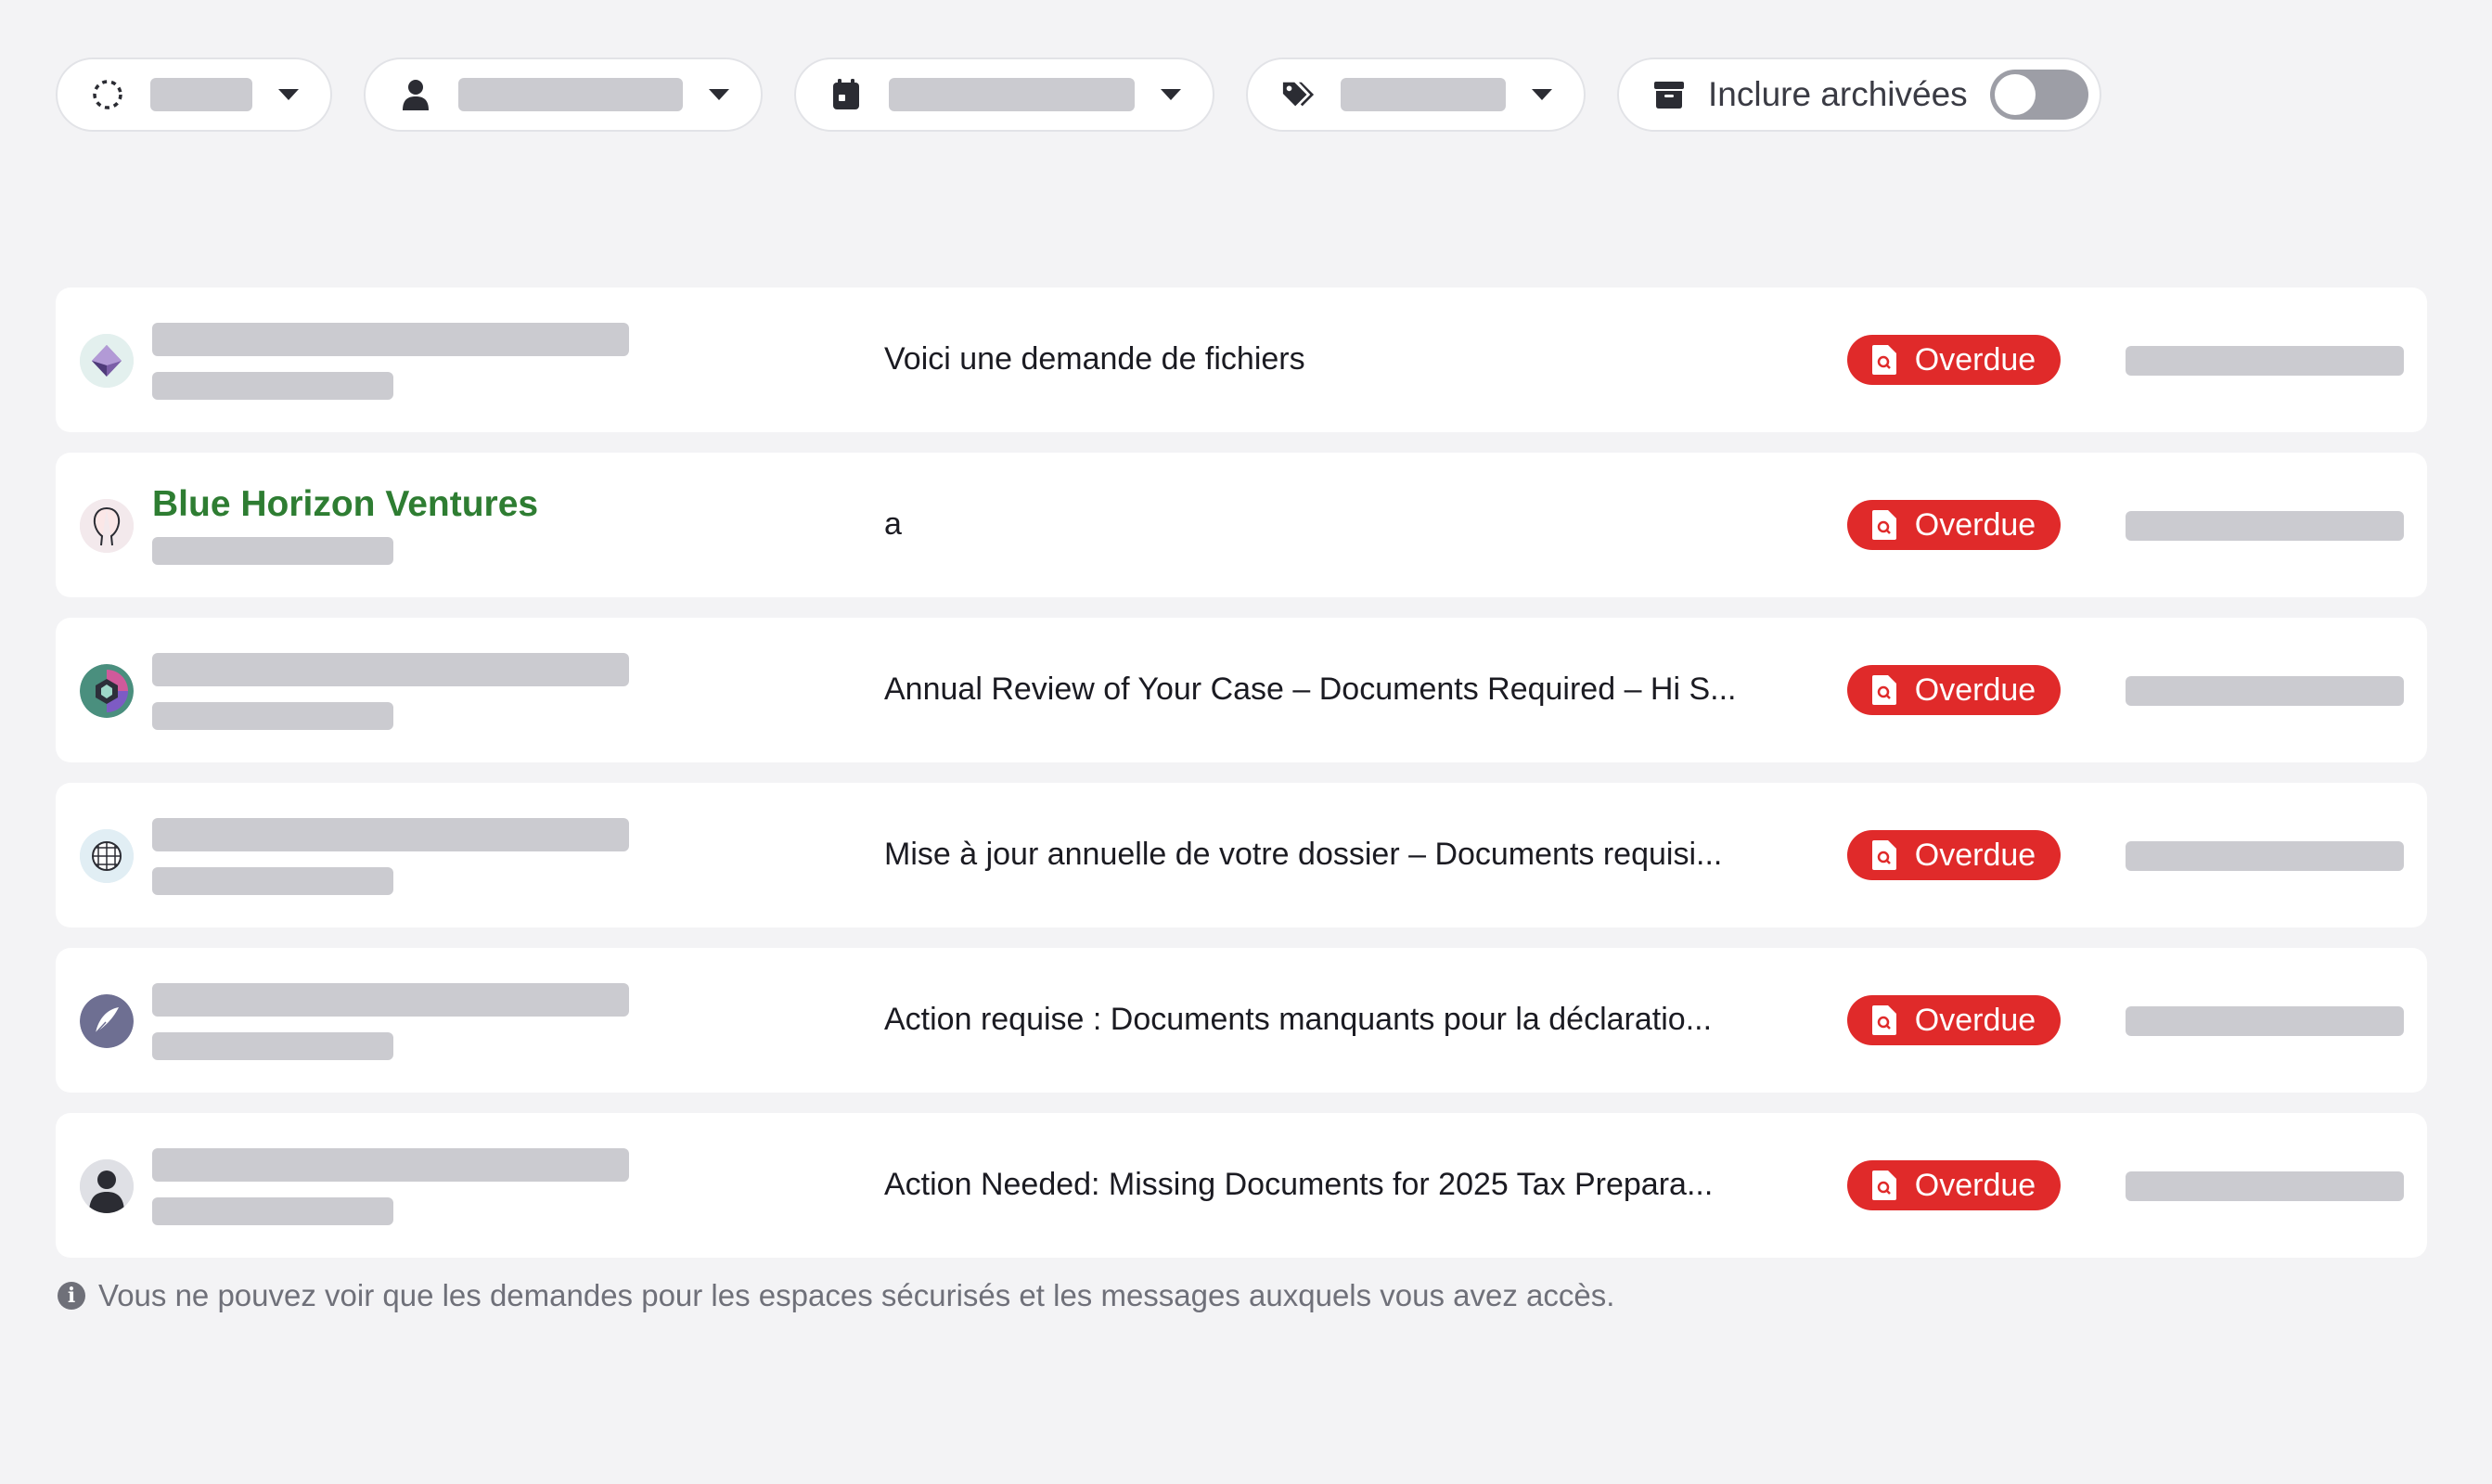  What do you see at coordinates (1669, 94) in the screenshot?
I see `archive-box-icon` at bounding box center [1669, 94].